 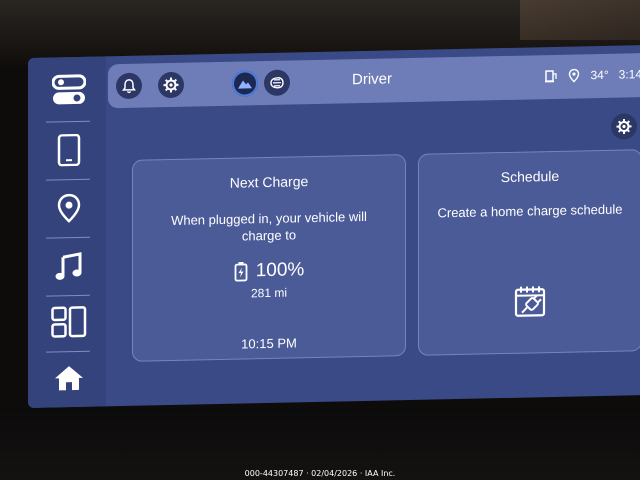 I want to click on charge-target-range: 281 mi, so click(x=269, y=293).